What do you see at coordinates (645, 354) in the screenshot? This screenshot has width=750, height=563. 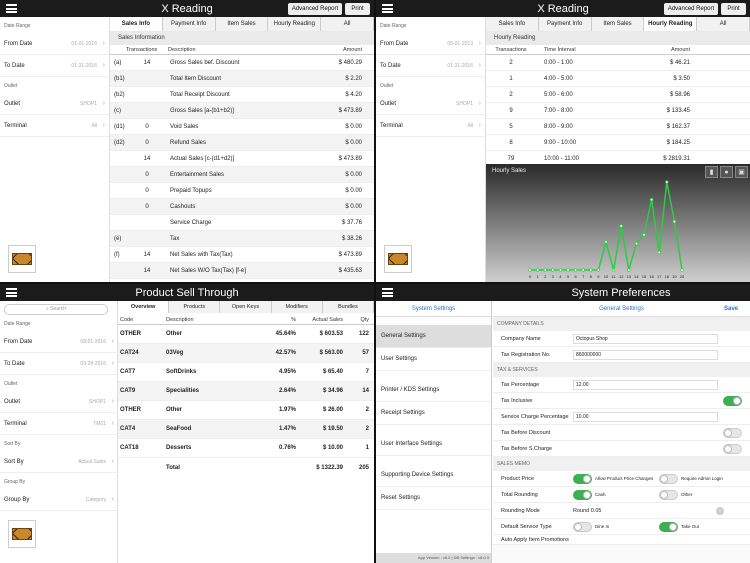 I see `tax-registration-field: 860000000` at bounding box center [645, 354].